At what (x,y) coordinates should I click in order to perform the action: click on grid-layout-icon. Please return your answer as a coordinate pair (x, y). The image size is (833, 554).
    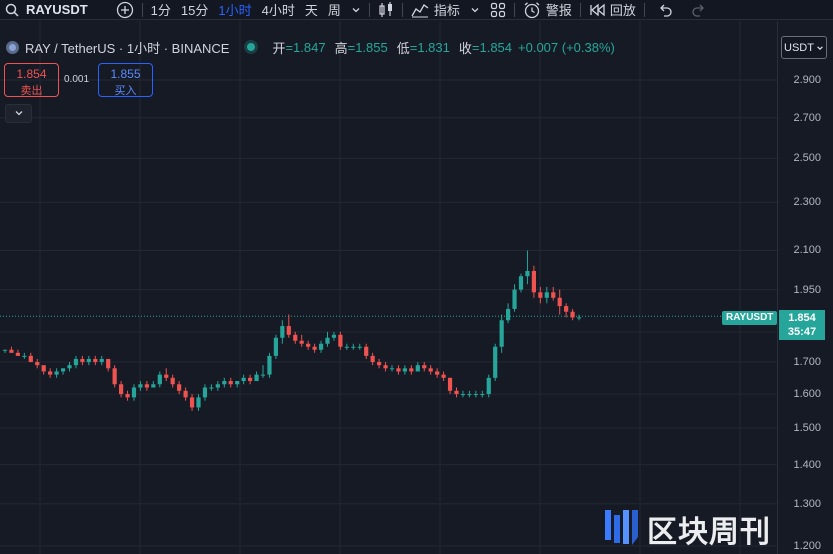
    Looking at the image, I should click on (498, 10).